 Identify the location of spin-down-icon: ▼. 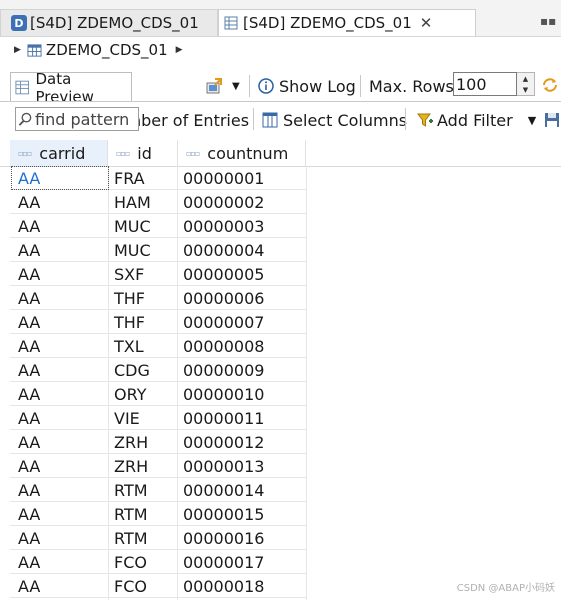
(525, 90).